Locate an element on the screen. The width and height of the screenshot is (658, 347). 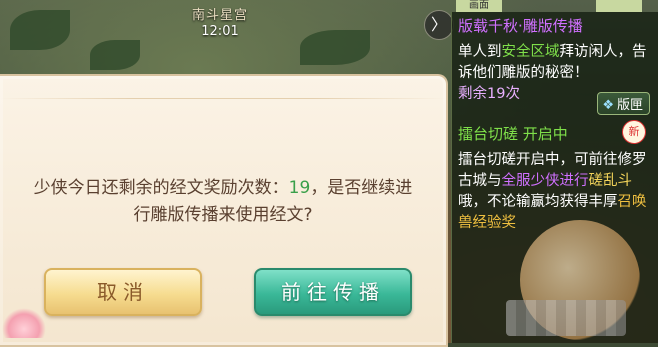
mosaic-overlay is located at coordinates (566, 318).